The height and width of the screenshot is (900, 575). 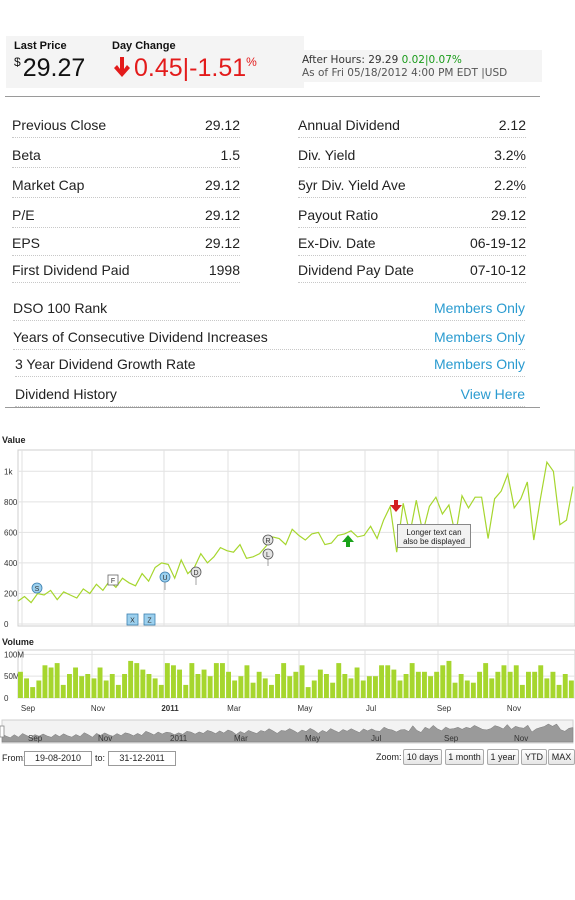 I want to click on volume-y-tick-label: 100M, so click(x=14, y=654).